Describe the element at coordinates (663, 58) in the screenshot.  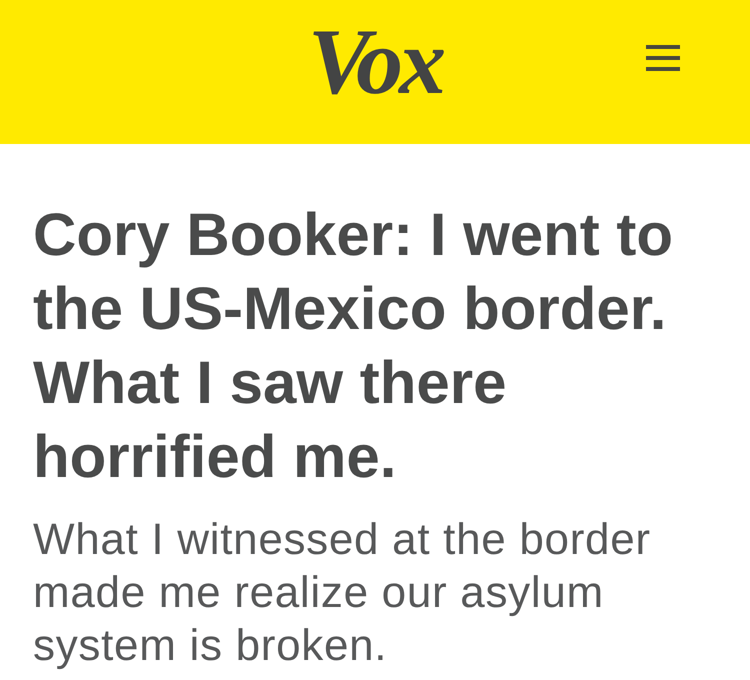
I see `menu-icon` at that location.